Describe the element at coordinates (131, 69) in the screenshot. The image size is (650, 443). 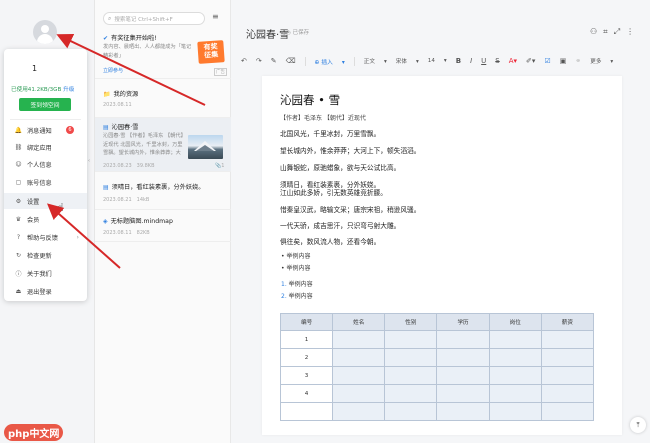
I see `arrow-to-avatar` at that location.